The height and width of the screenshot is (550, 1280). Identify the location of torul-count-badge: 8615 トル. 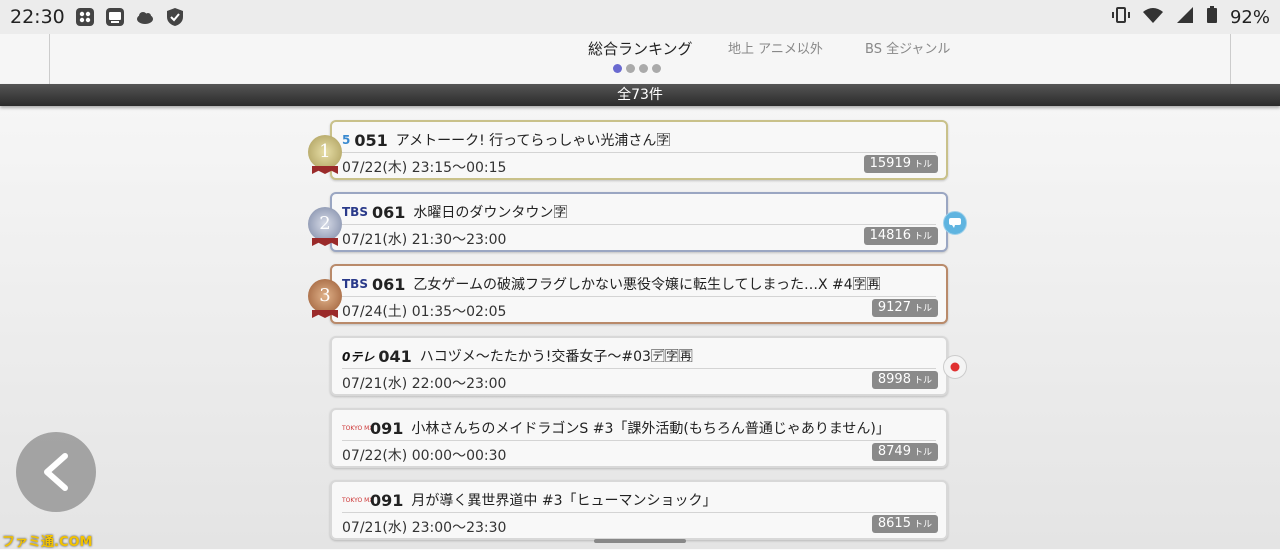
(904, 524).